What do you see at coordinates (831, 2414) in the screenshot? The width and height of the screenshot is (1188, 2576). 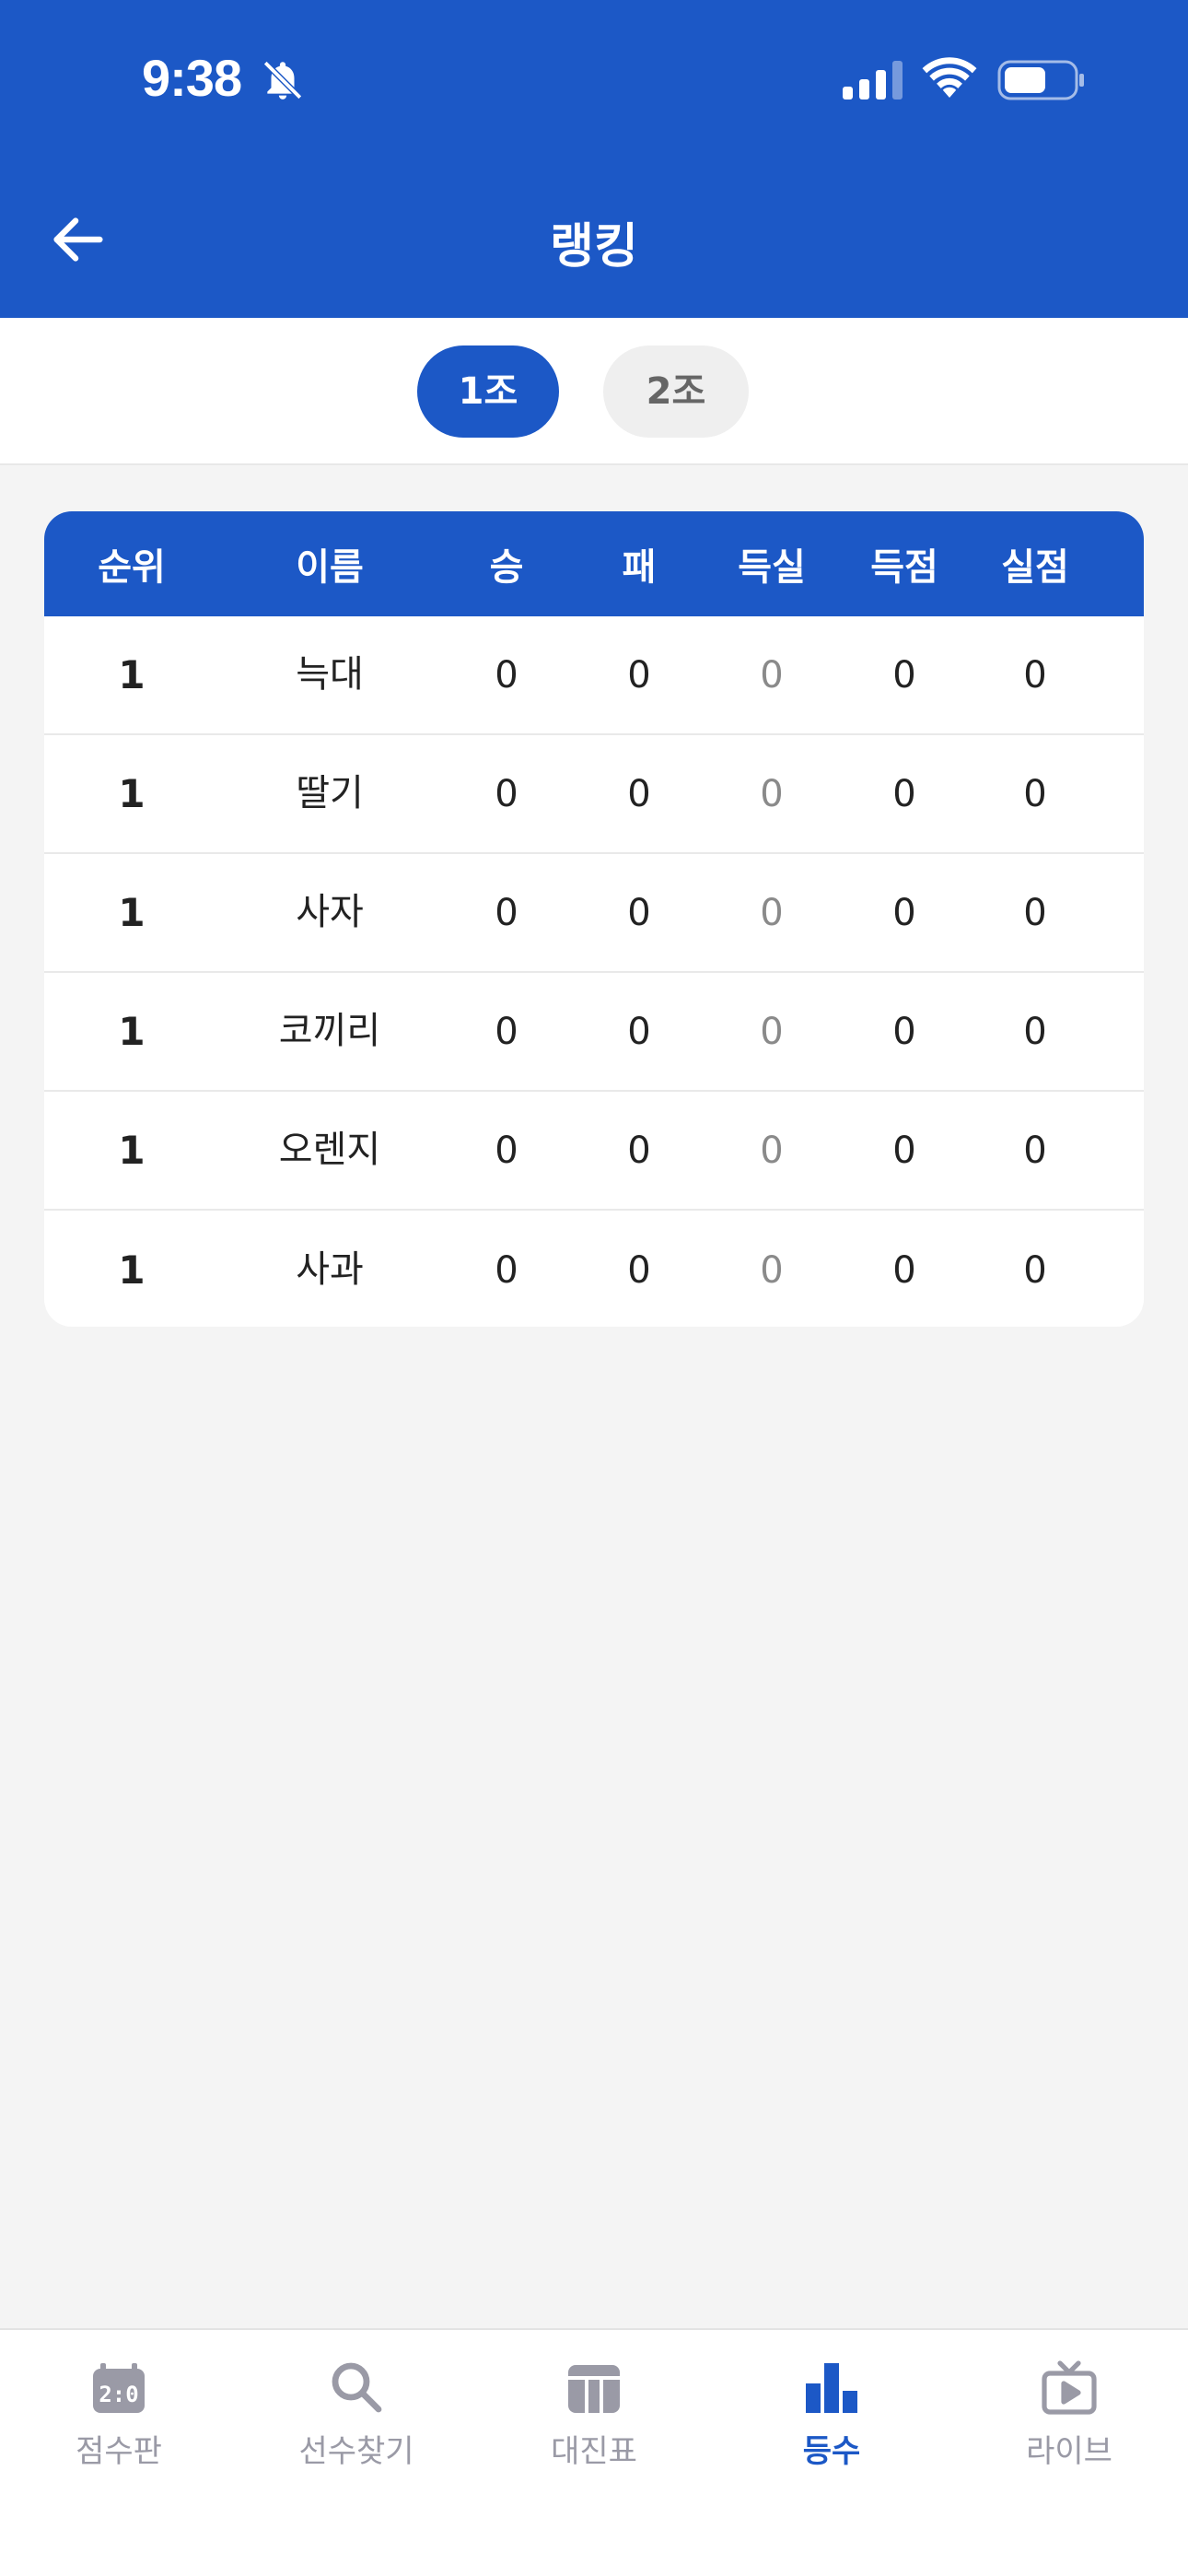 I see `nav-standings: 등수` at bounding box center [831, 2414].